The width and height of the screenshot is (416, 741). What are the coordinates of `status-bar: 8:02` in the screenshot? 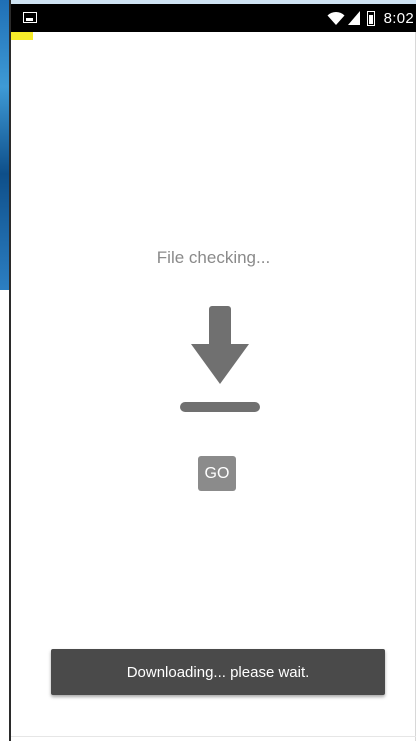 It's located at (213, 18).